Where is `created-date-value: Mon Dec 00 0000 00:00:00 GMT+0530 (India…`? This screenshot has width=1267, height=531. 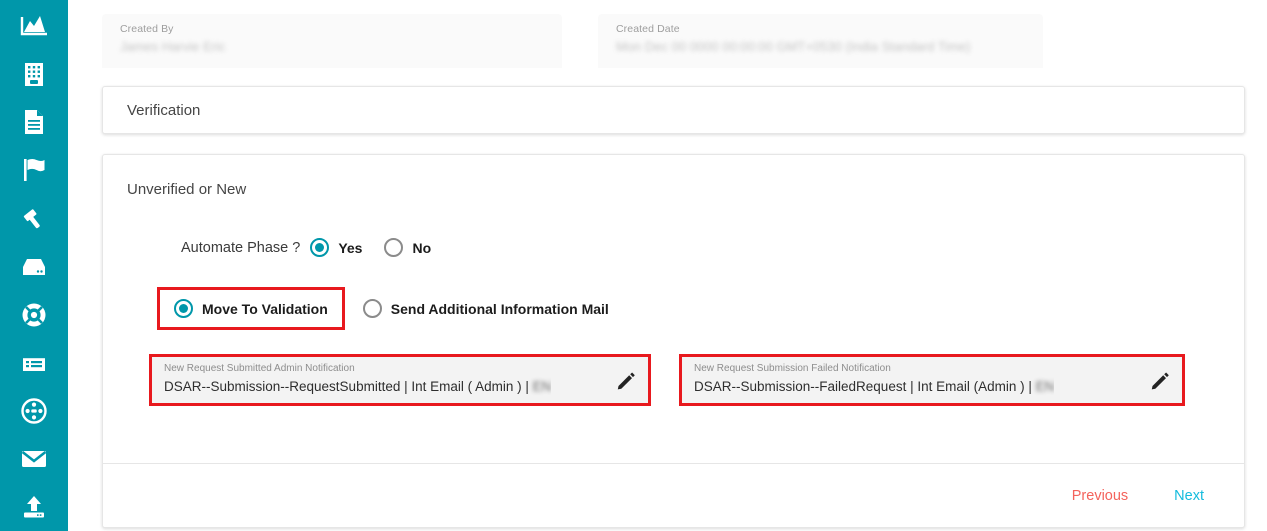 created-date-value: Mon Dec 00 0000 00:00:00 GMT+0530 (India… is located at coordinates (822, 47).